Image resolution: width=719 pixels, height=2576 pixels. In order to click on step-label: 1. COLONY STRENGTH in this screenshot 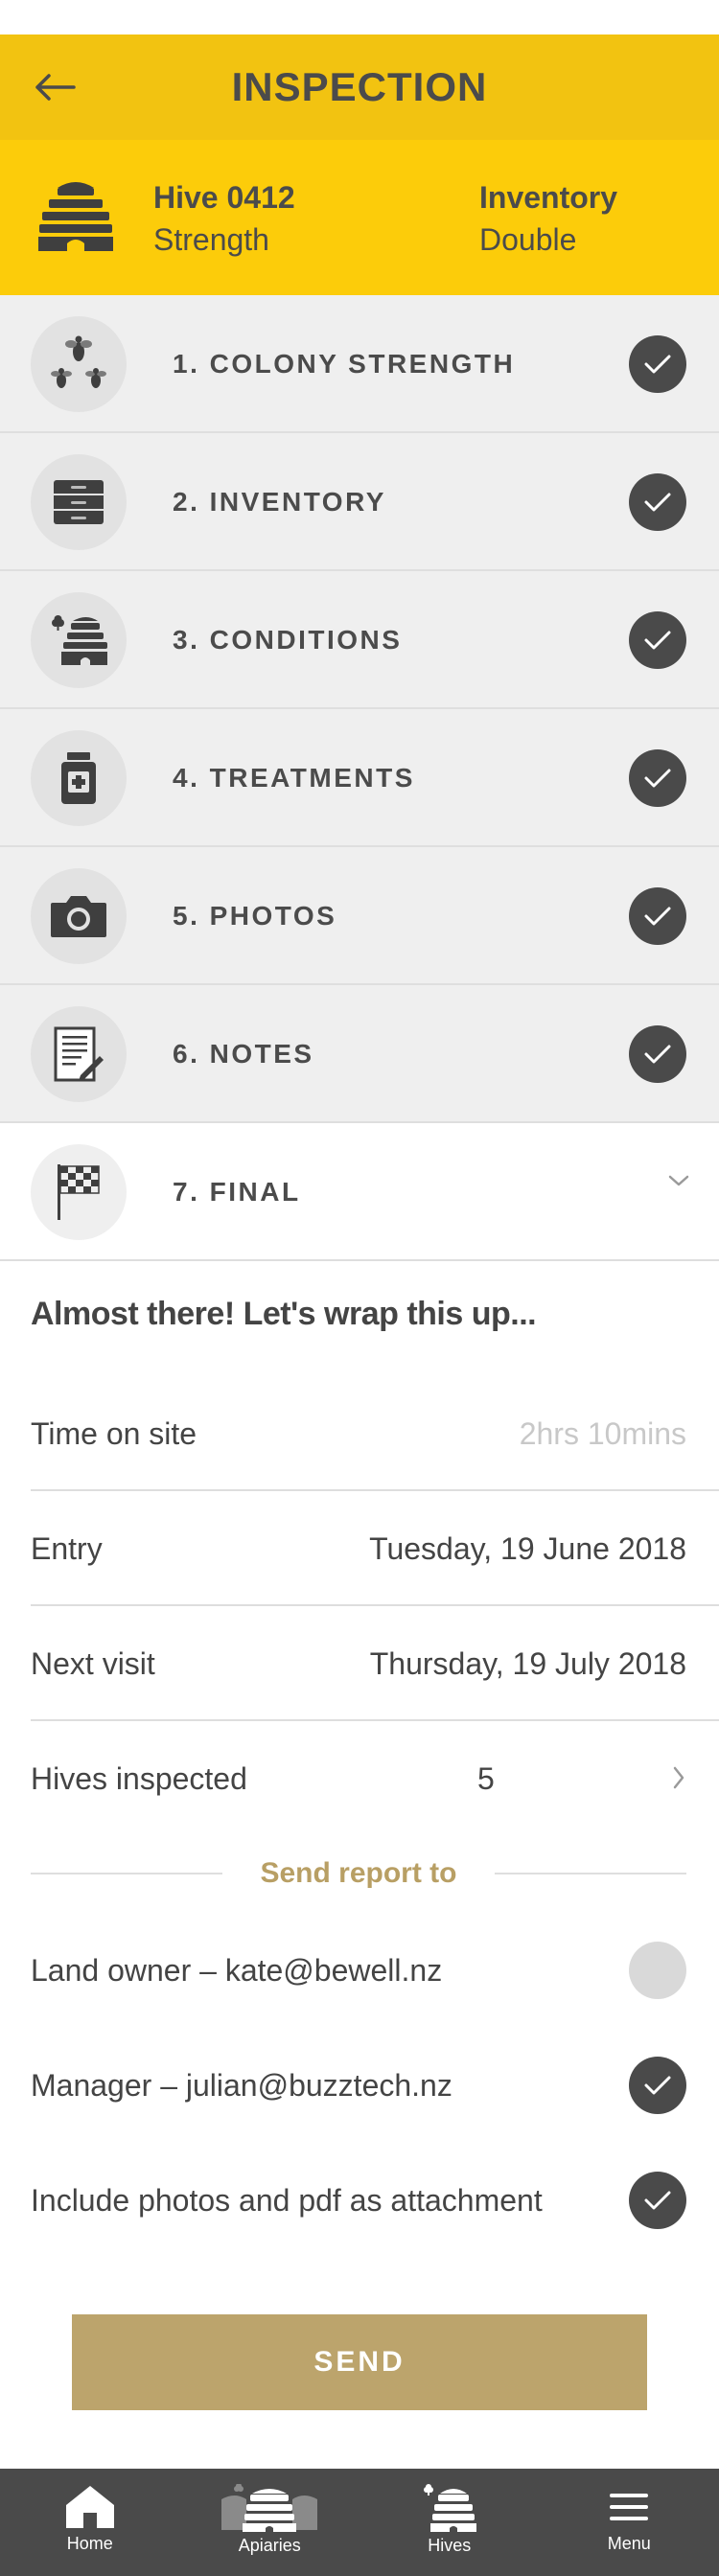, I will do `click(344, 364)`.